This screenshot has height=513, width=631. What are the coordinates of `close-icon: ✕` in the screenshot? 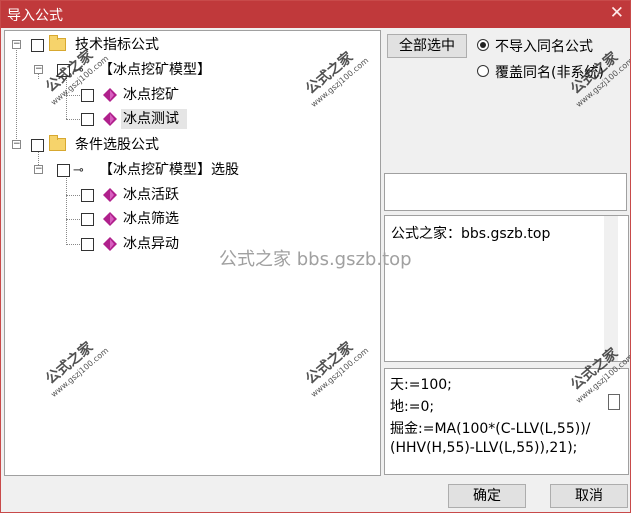 It's located at (617, 13).